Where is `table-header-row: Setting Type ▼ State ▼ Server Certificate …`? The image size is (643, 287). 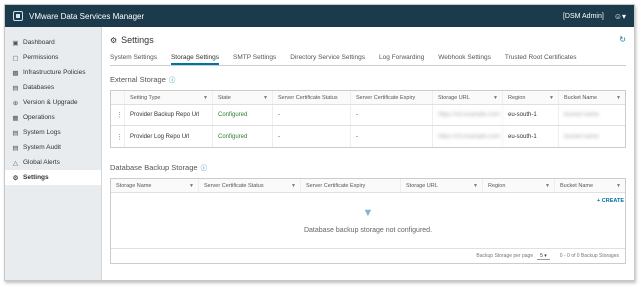
table-header-row: Setting Type ▼ State ▼ Server Certificate … is located at coordinates (368, 98).